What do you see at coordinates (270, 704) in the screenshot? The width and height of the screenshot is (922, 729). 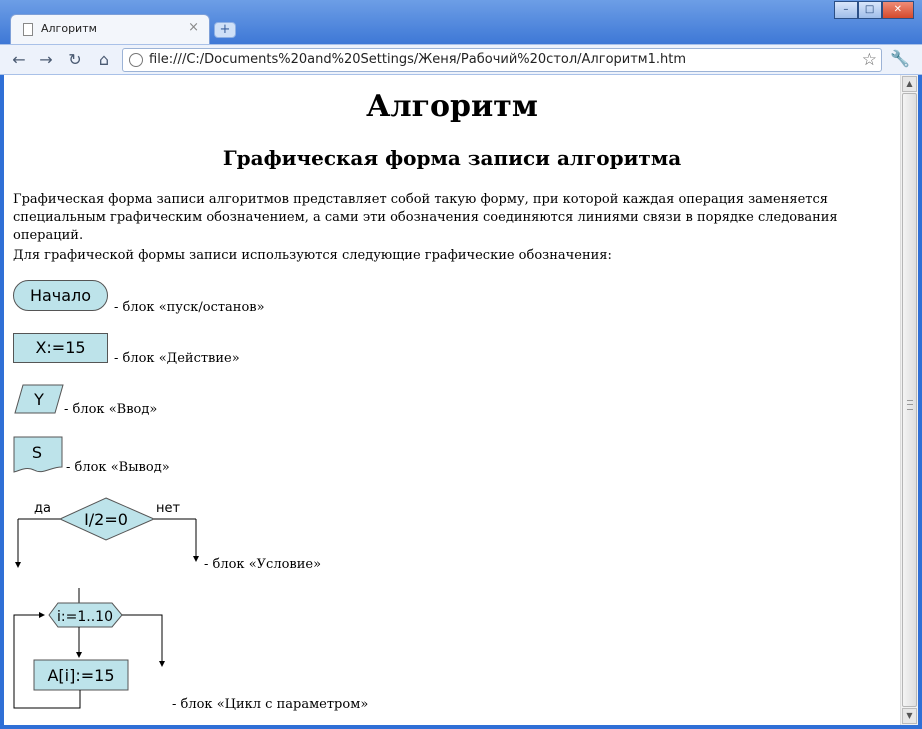 I see `loop-label: - блок «Цикл с параметром»` at bounding box center [270, 704].